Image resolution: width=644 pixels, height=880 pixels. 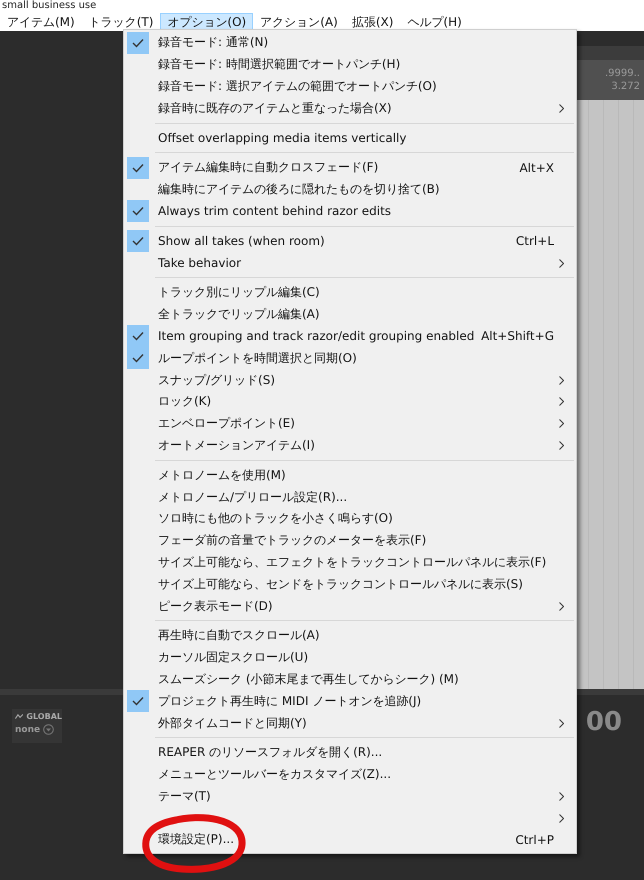 I want to click on menu-item: アイテム編集時に自動クロスフェード(F) Alt+X, so click(x=350, y=167).